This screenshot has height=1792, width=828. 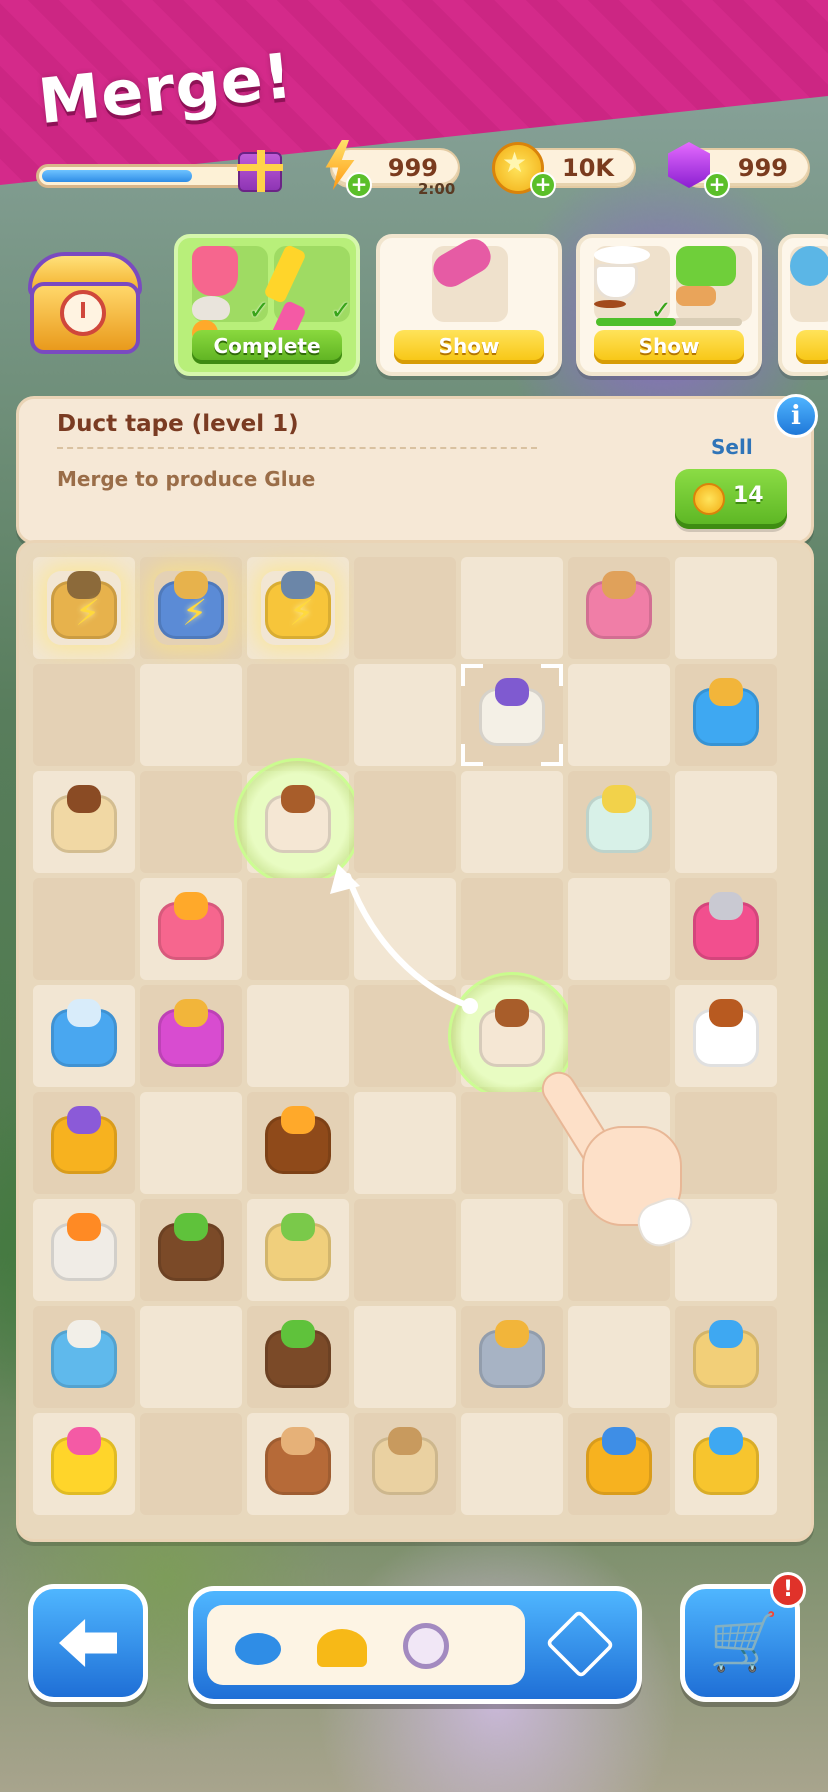 I want to click on storage-box-icon, so click(x=580, y=1644).